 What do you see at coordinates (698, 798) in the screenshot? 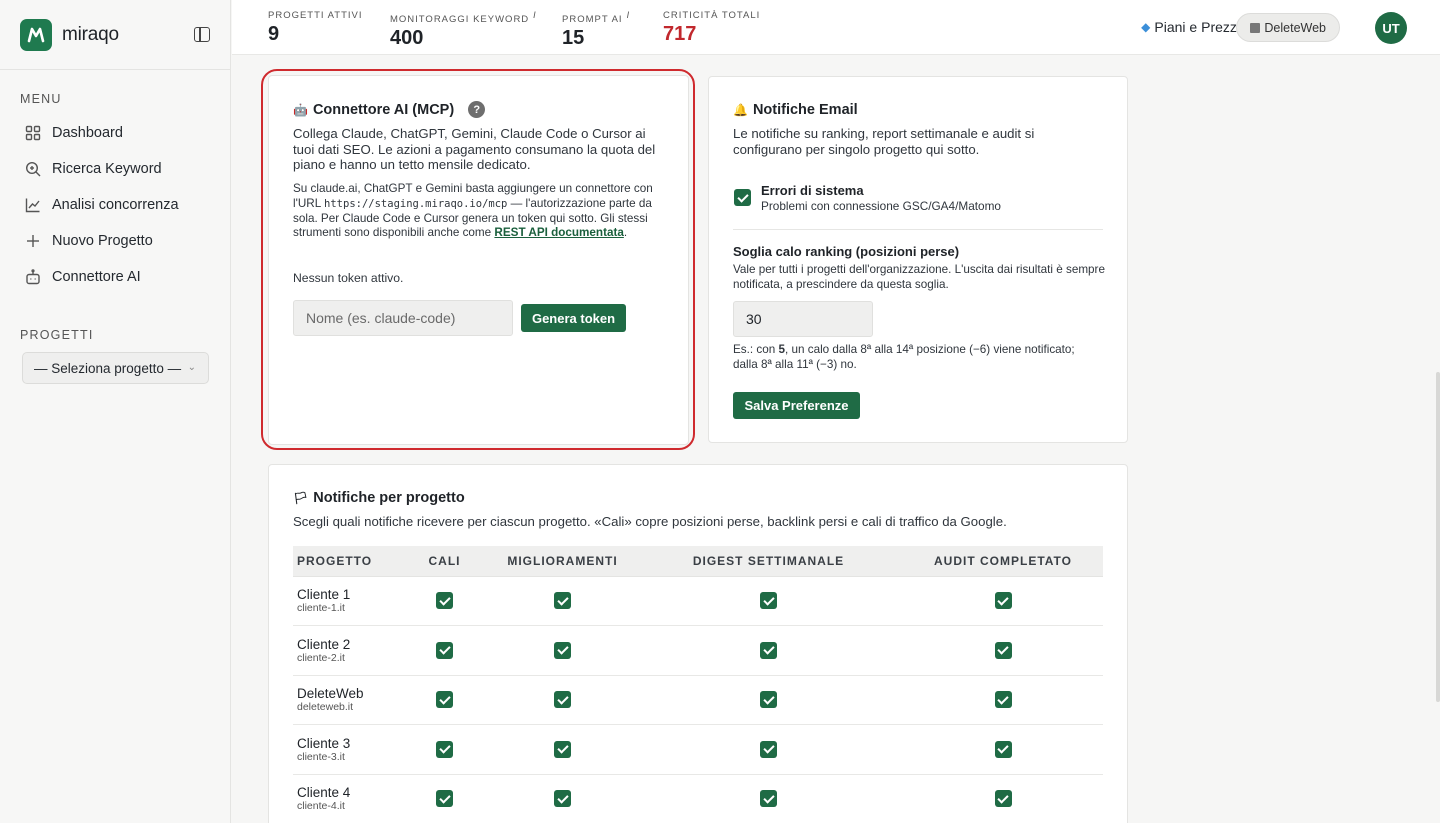
I see `table-row: Cliente 4 cliente-4.it` at bounding box center [698, 798].